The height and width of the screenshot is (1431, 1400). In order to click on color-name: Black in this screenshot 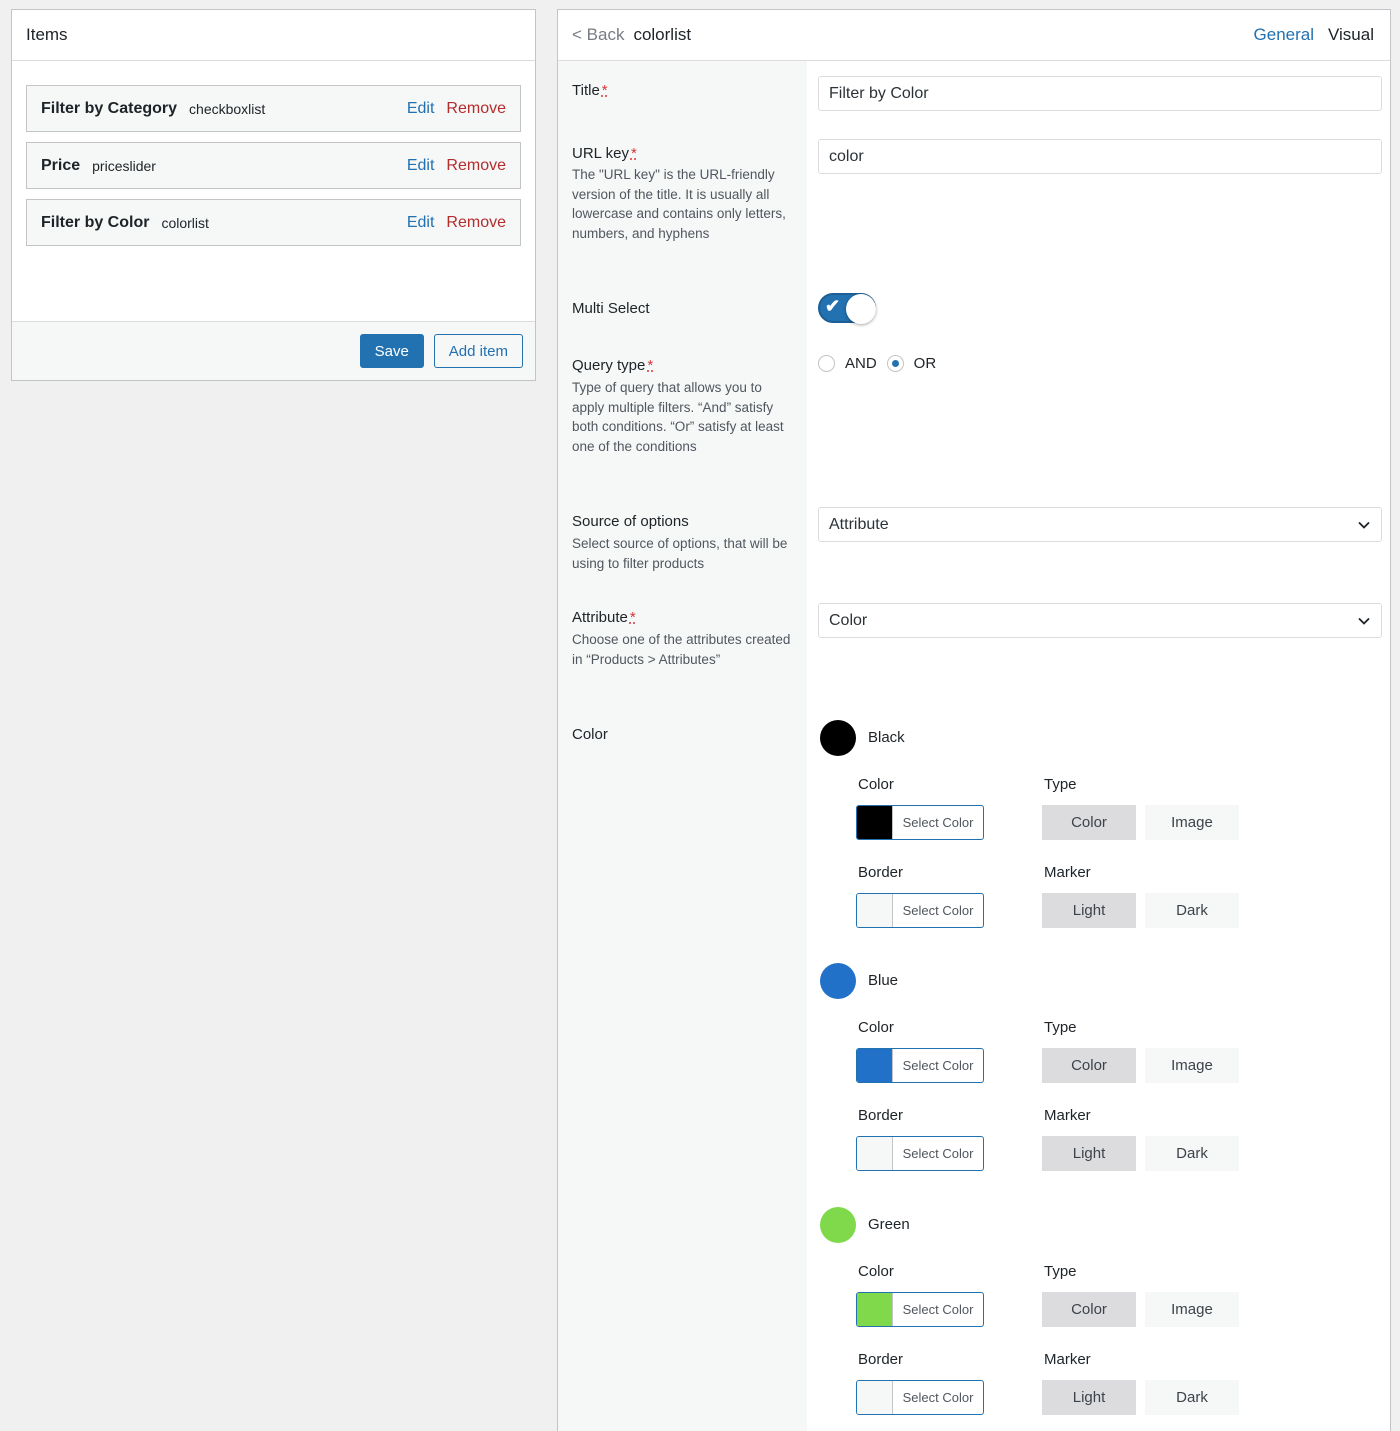, I will do `click(886, 737)`.